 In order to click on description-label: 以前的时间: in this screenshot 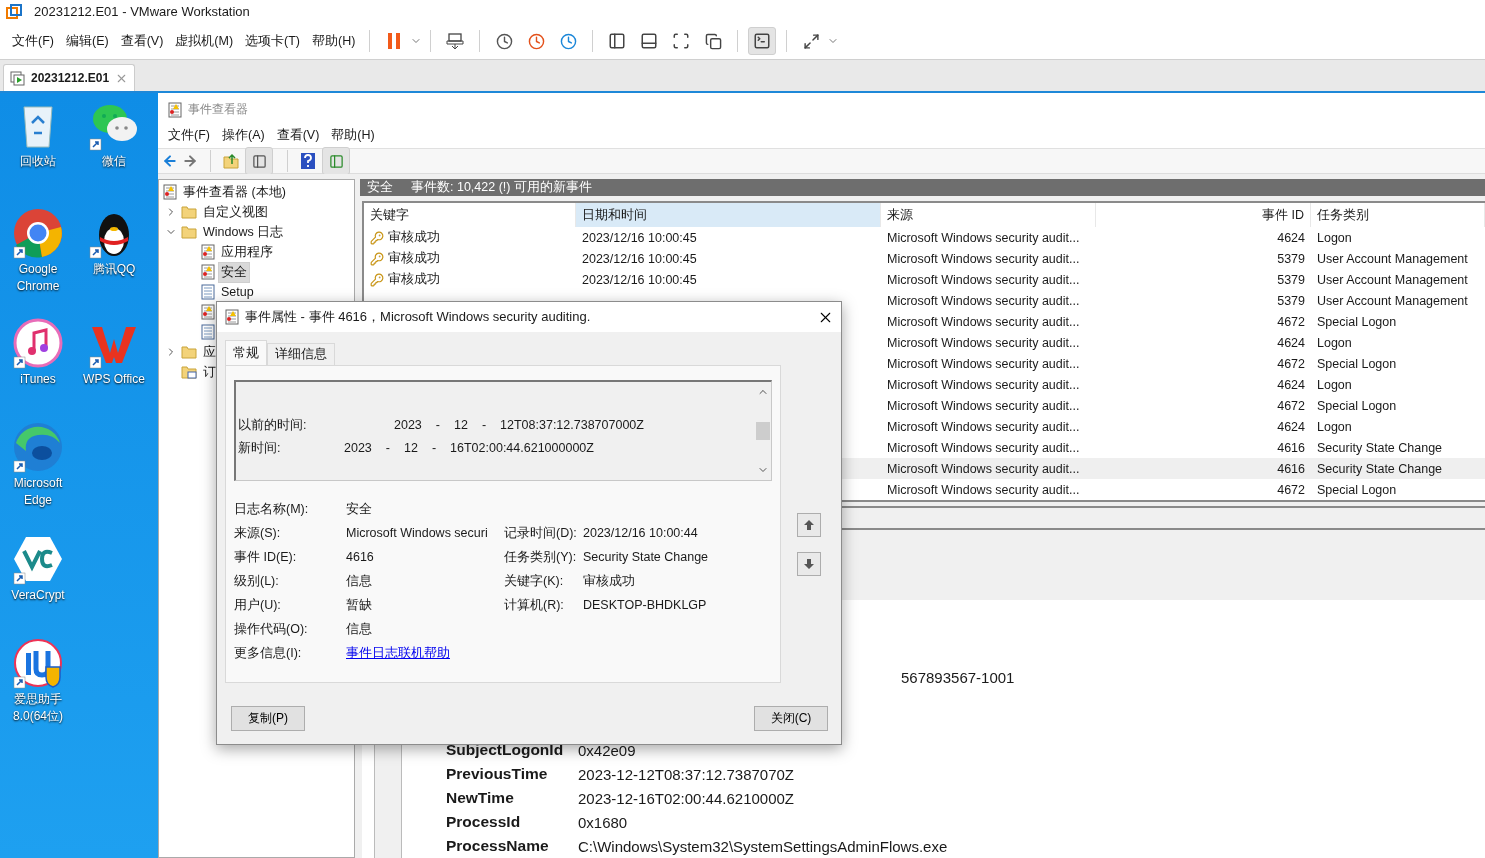, I will do `click(273, 425)`.